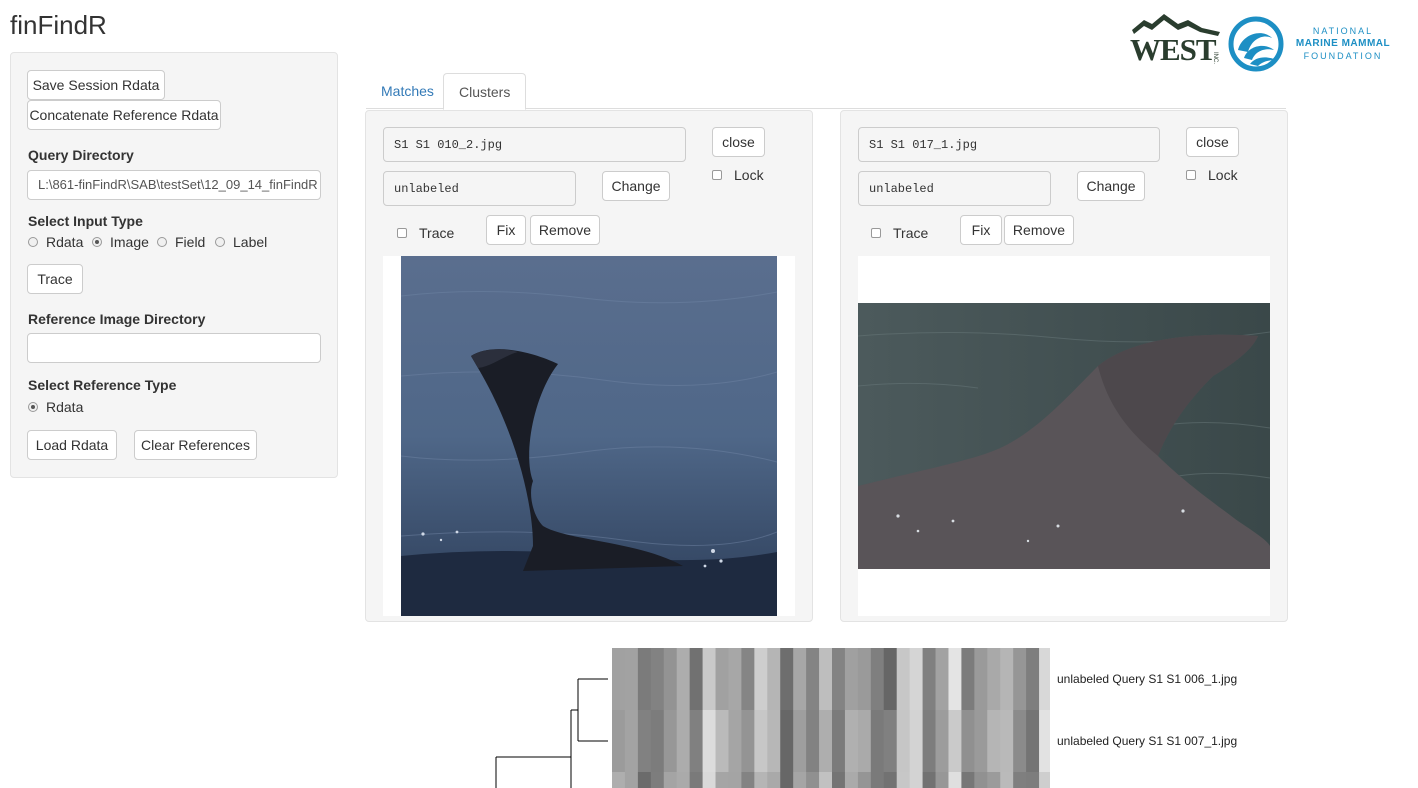 The image size is (1418, 788). What do you see at coordinates (174, 348) in the screenshot?
I see `reference-directory-input` at bounding box center [174, 348].